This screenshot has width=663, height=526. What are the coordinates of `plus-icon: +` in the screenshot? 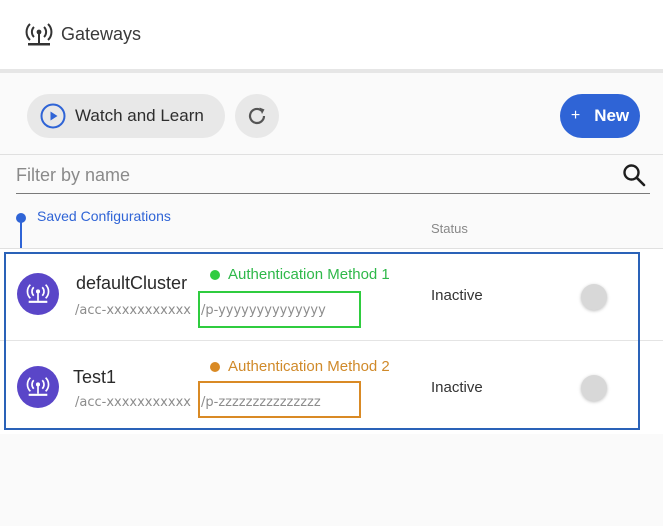 It's located at (575, 115).